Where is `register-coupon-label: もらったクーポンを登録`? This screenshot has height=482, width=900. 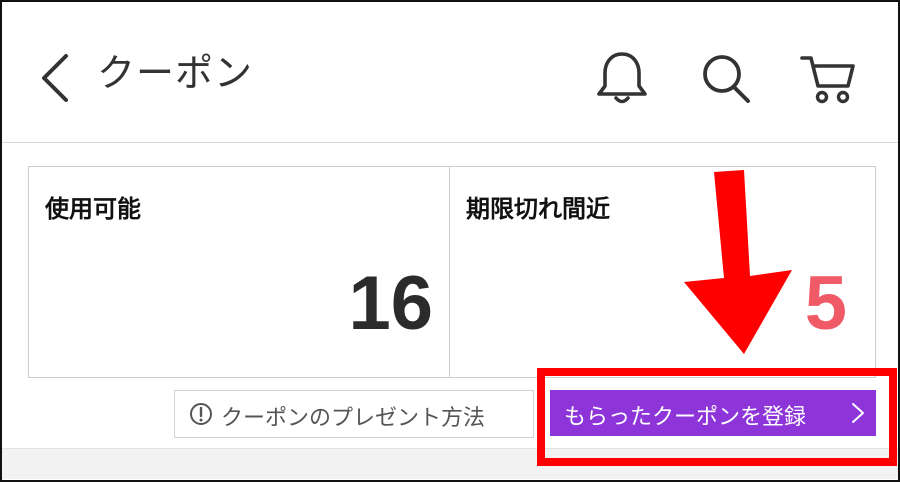 register-coupon-label: もらったクーポンを登録 is located at coordinates (685, 417).